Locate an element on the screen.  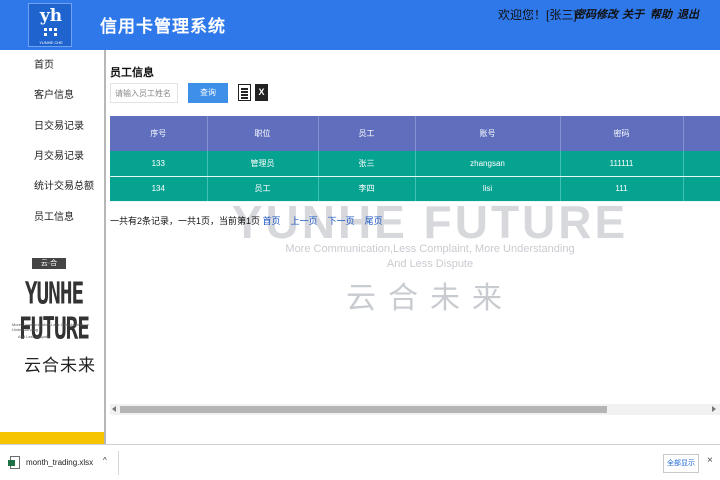
export-document-icon is located at coordinates (244, 92).